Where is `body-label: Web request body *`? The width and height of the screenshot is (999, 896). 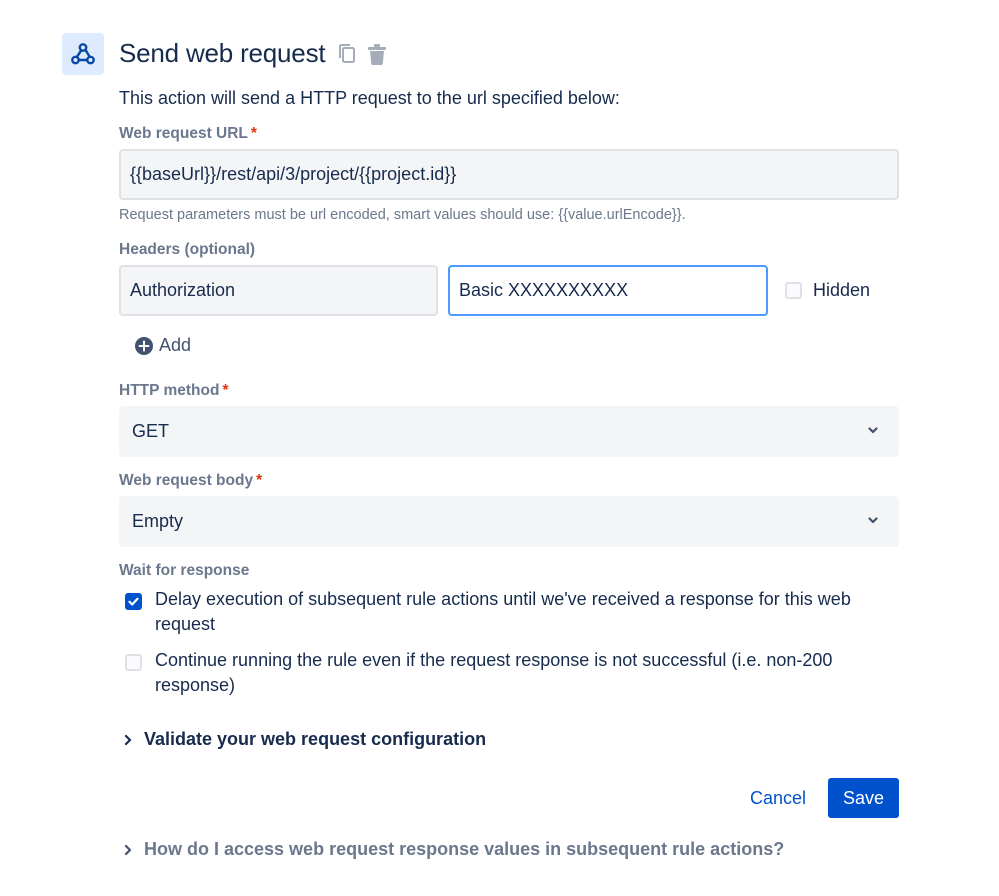 body-label: Web request body * is located at coordinates (190, 481).